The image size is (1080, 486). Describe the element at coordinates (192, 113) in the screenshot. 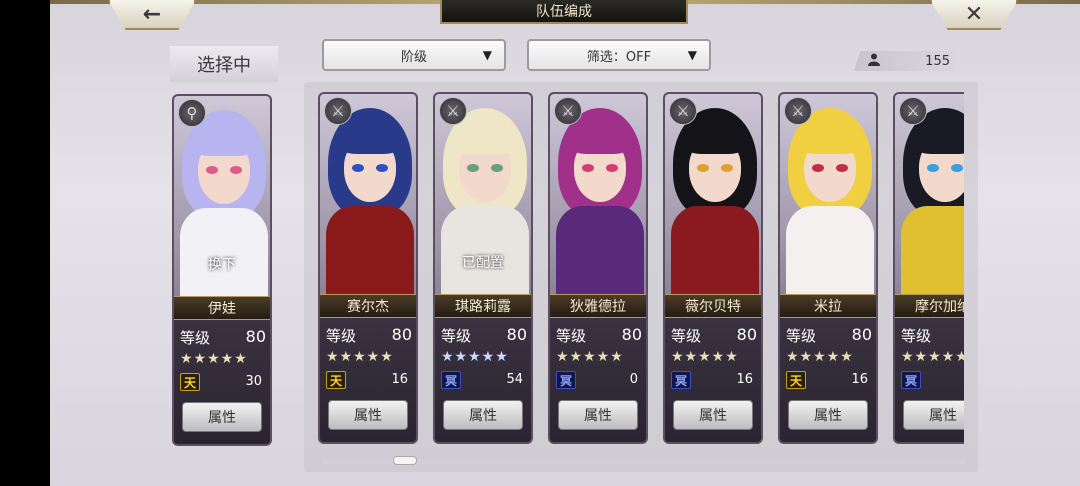

I see `staff-icon: ⚲` at that location.